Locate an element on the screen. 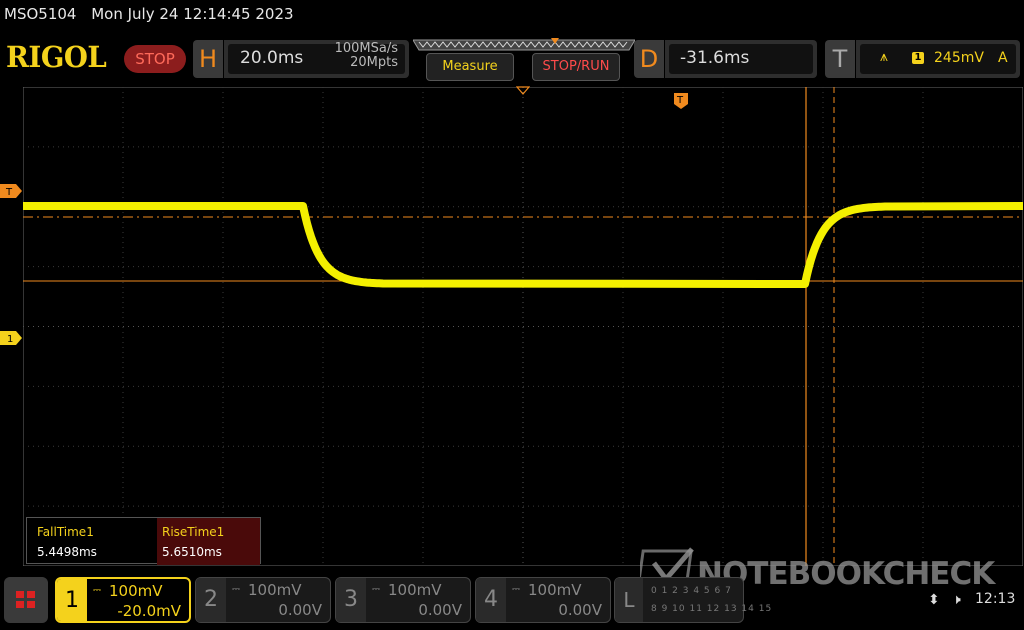 The height and width of the screenshot is (630, 1024). channel-4-scale: 100mV is located at coordinates (555, 590).